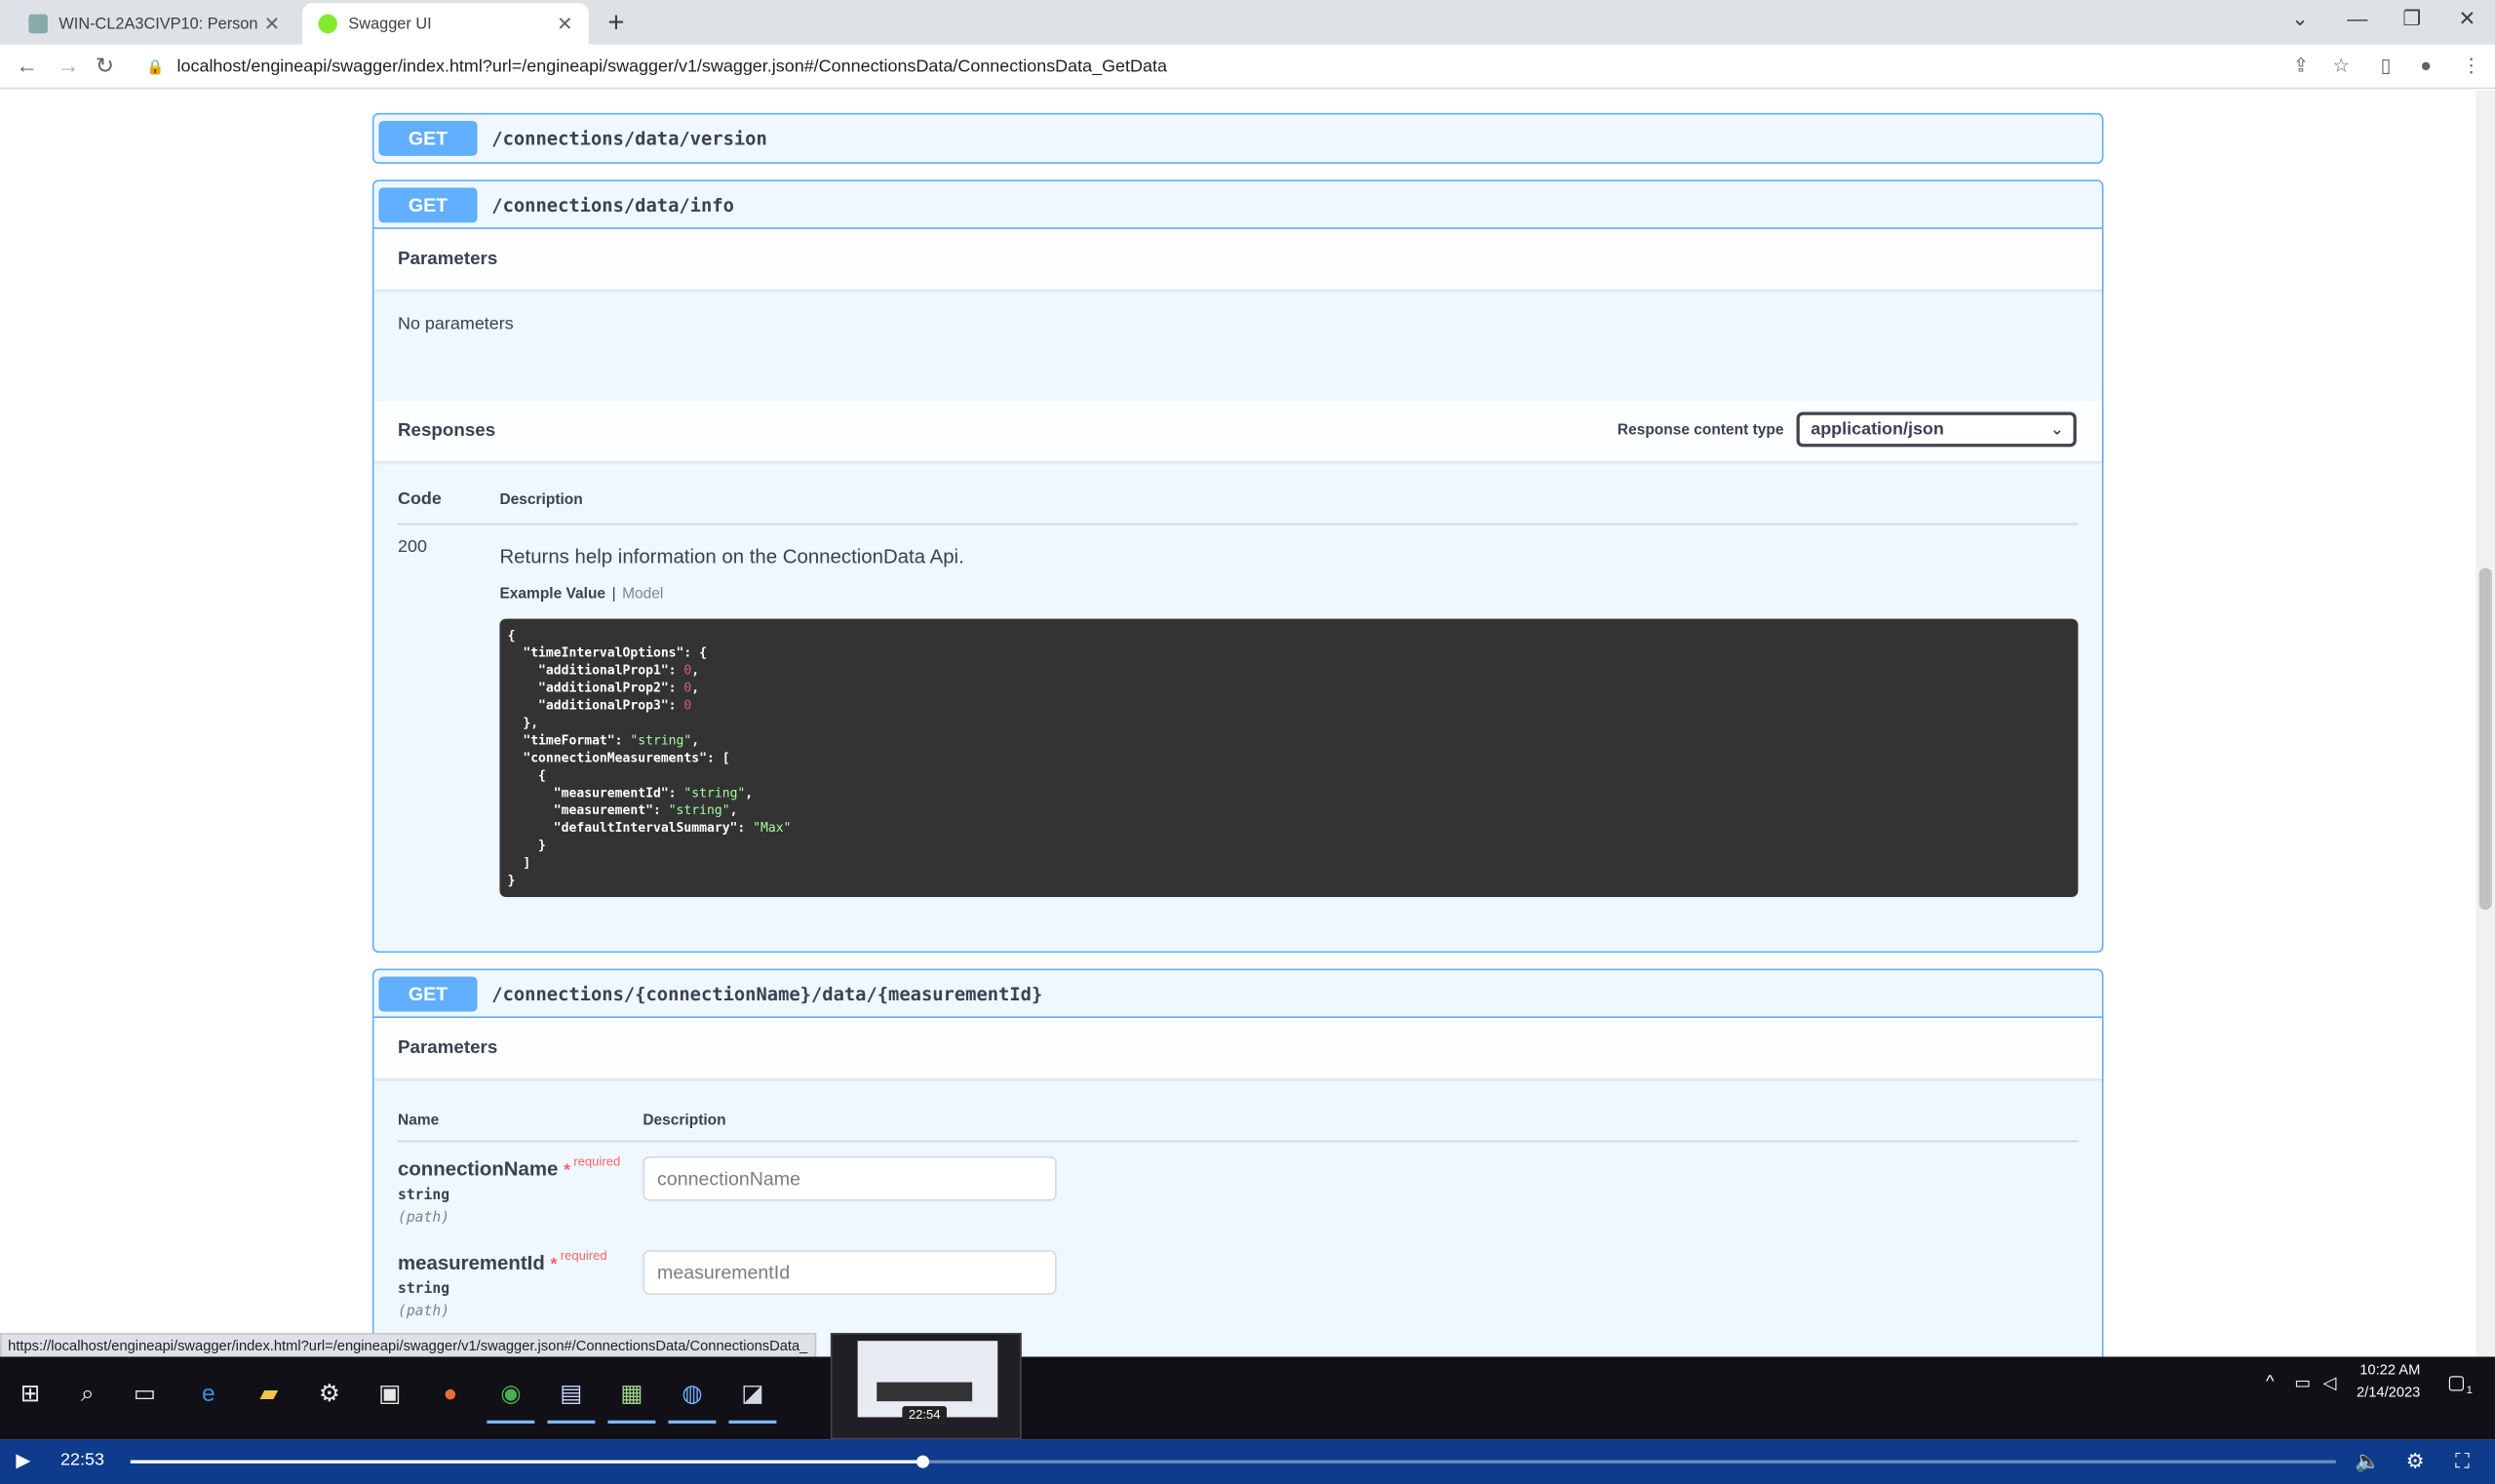 Image resolution: width=2495 pixels, height=1484 pixels. Describe the element at coordinates (208, 1393) in the screenshot. I see `internet-explorer-icon: e` at that location.